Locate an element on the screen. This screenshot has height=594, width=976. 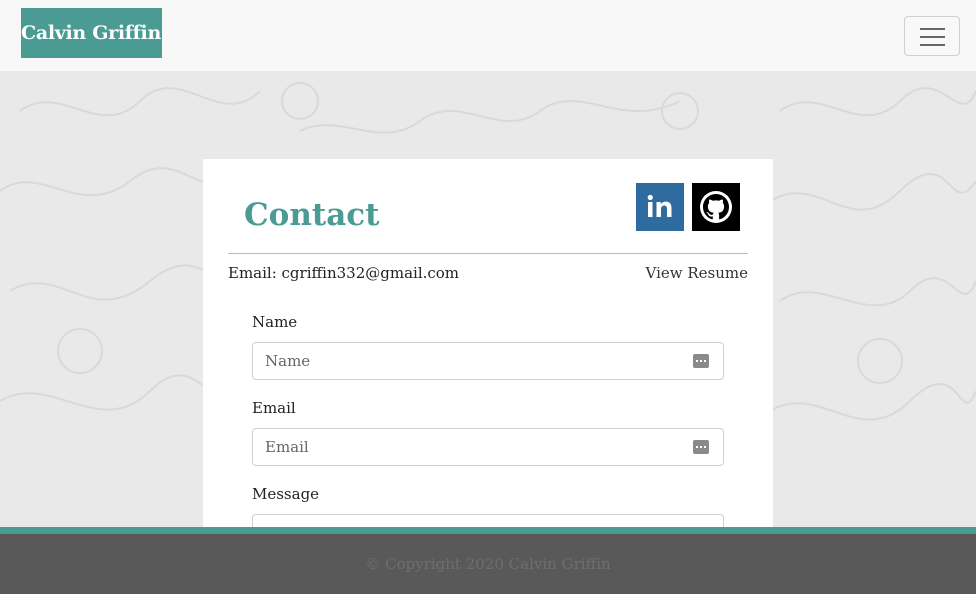
linkedin-icon is located at coordinates (659, 205).